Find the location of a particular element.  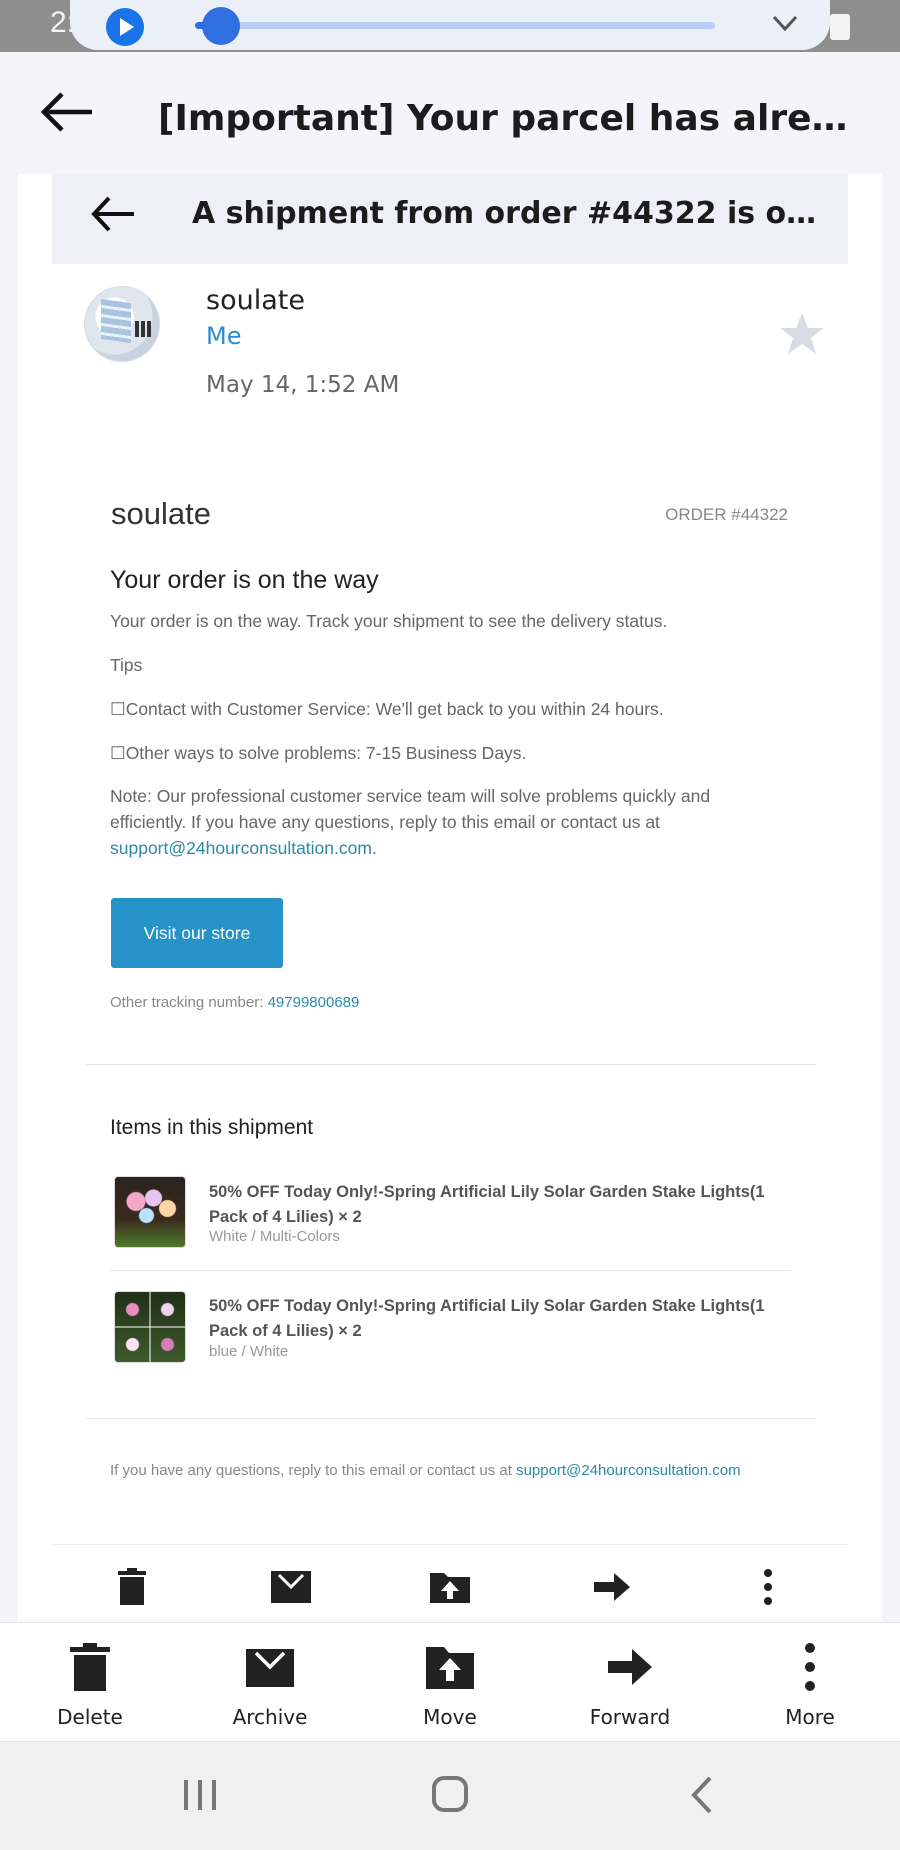

more-button: More is located at coordinates (810, 1689).